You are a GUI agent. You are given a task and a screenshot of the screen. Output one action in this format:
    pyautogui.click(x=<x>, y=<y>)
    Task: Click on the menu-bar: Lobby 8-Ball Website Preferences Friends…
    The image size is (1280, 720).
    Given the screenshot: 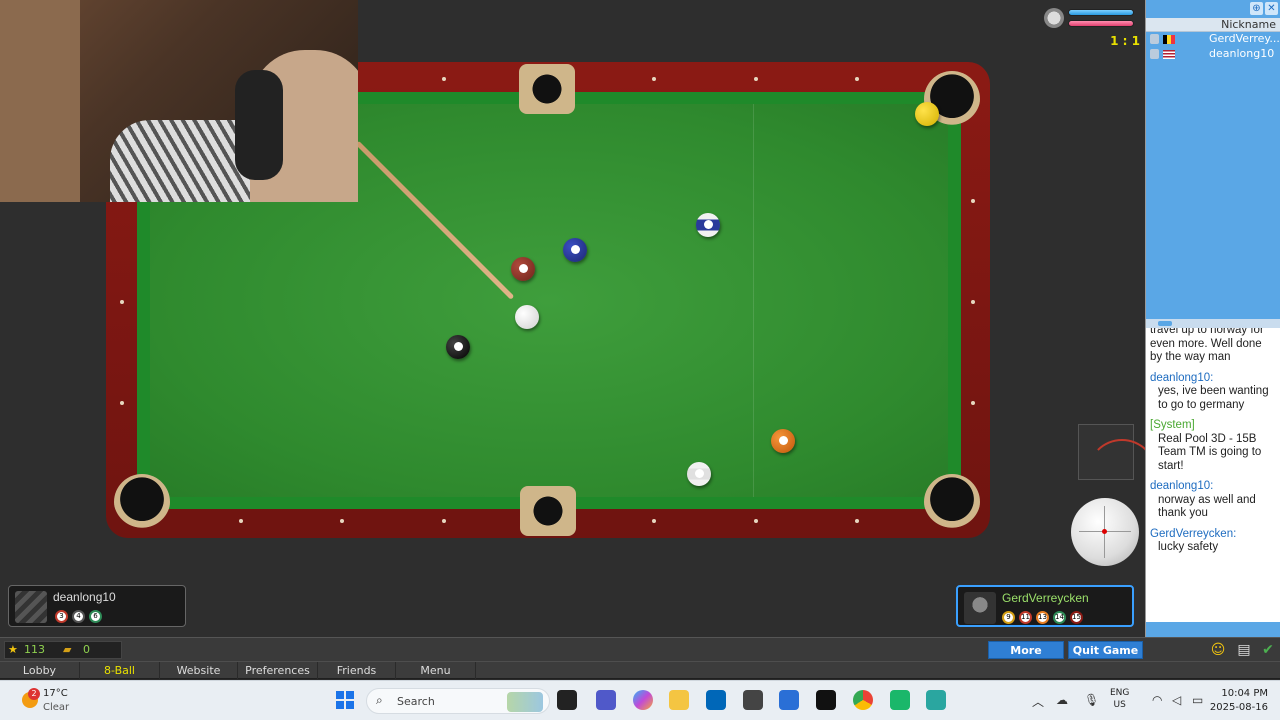 What is the action you would take?
    pyautogui.click(x=640, y=670)
    